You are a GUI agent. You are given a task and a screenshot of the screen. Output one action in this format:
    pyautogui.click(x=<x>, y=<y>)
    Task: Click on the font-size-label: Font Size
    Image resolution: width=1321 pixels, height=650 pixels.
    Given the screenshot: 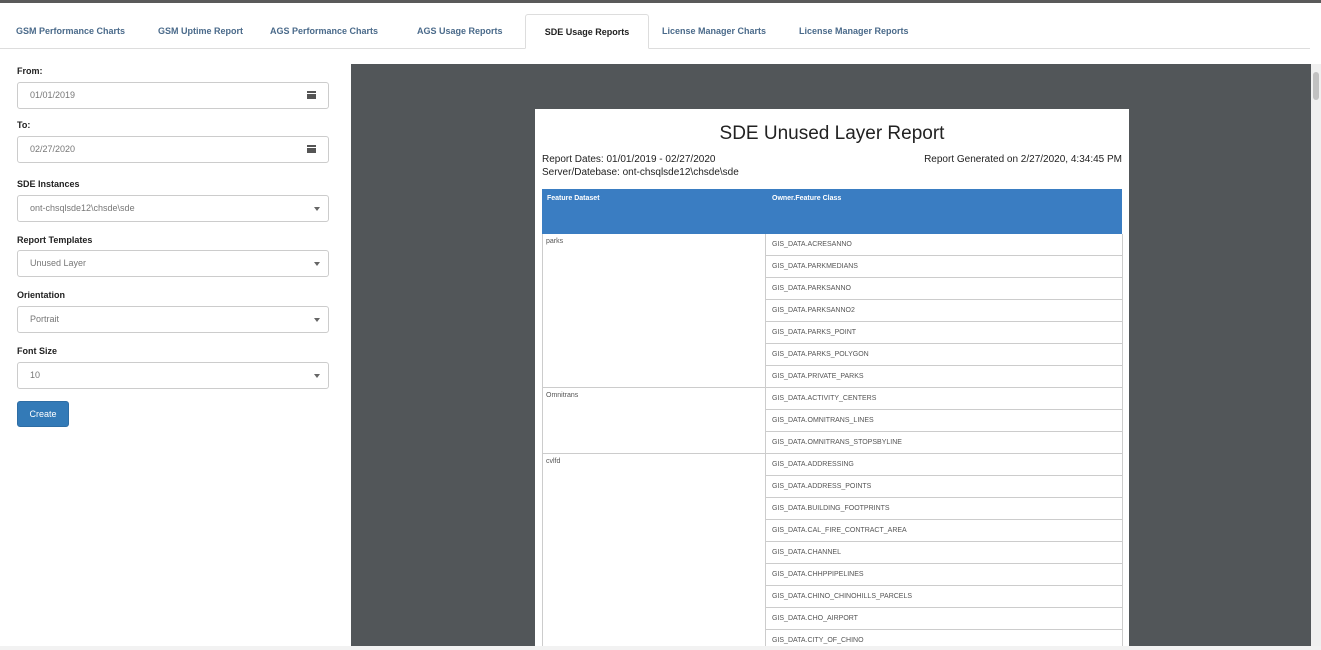 What is the action you would take?
    pyautogui.click(x=37, y=351)
    